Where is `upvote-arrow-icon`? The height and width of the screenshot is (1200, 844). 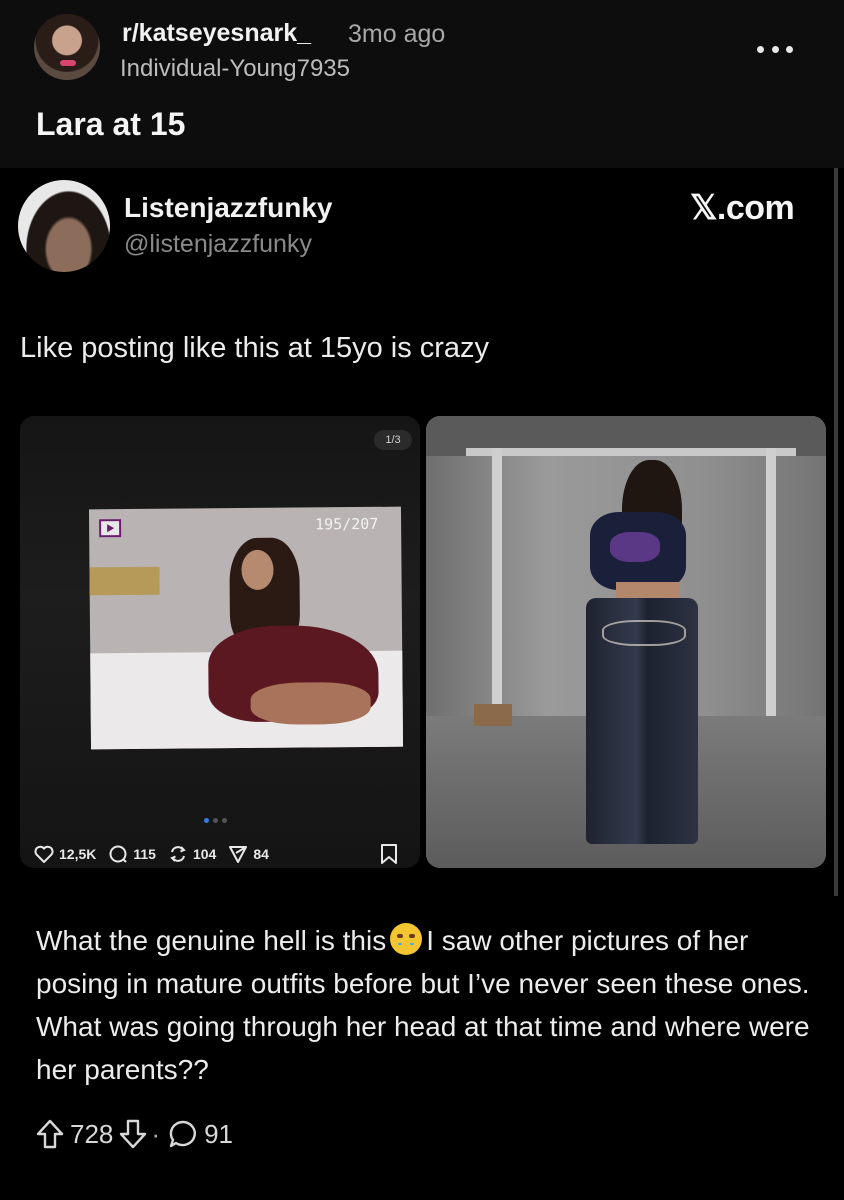 upvote-arrow-icon is located at coordinates (50, 1134).